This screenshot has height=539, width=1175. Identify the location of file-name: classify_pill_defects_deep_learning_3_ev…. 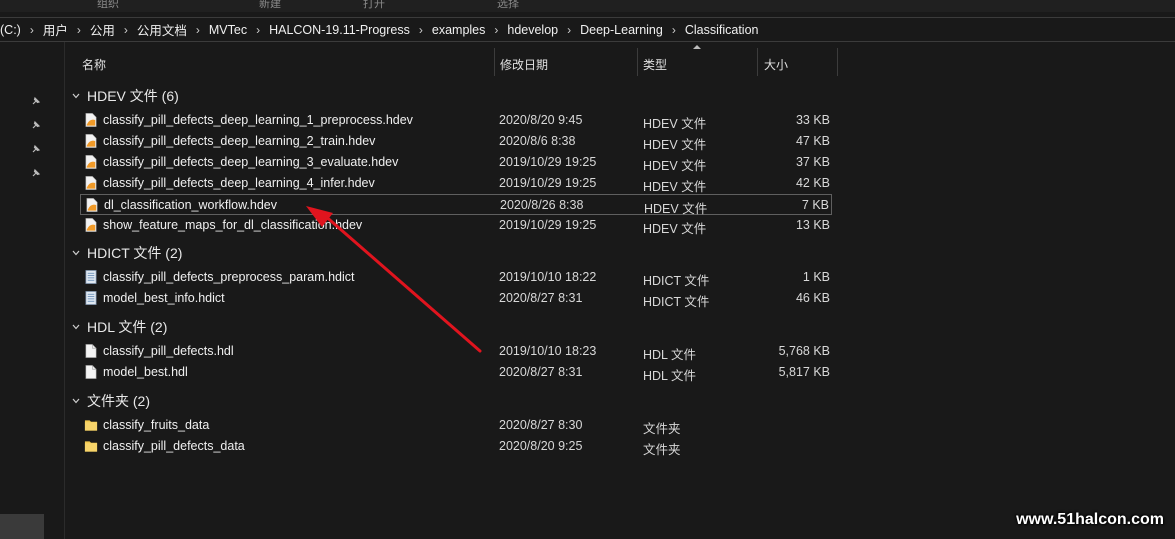
(251, 162).